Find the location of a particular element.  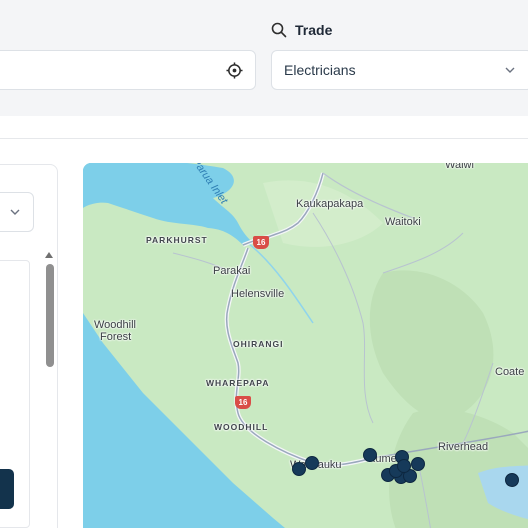

result-action-button is located at coordinates (7, 489).